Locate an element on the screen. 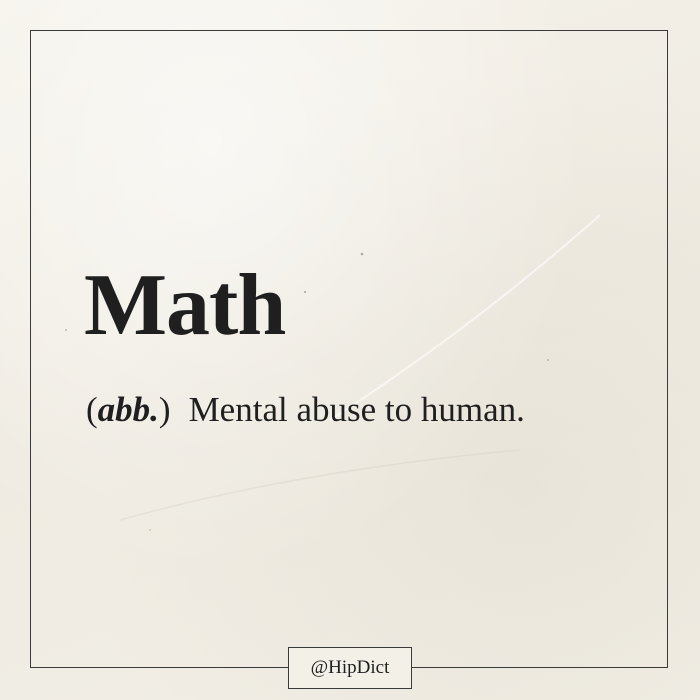  social-handle: @HipDict is located at coordinates (350, 667).